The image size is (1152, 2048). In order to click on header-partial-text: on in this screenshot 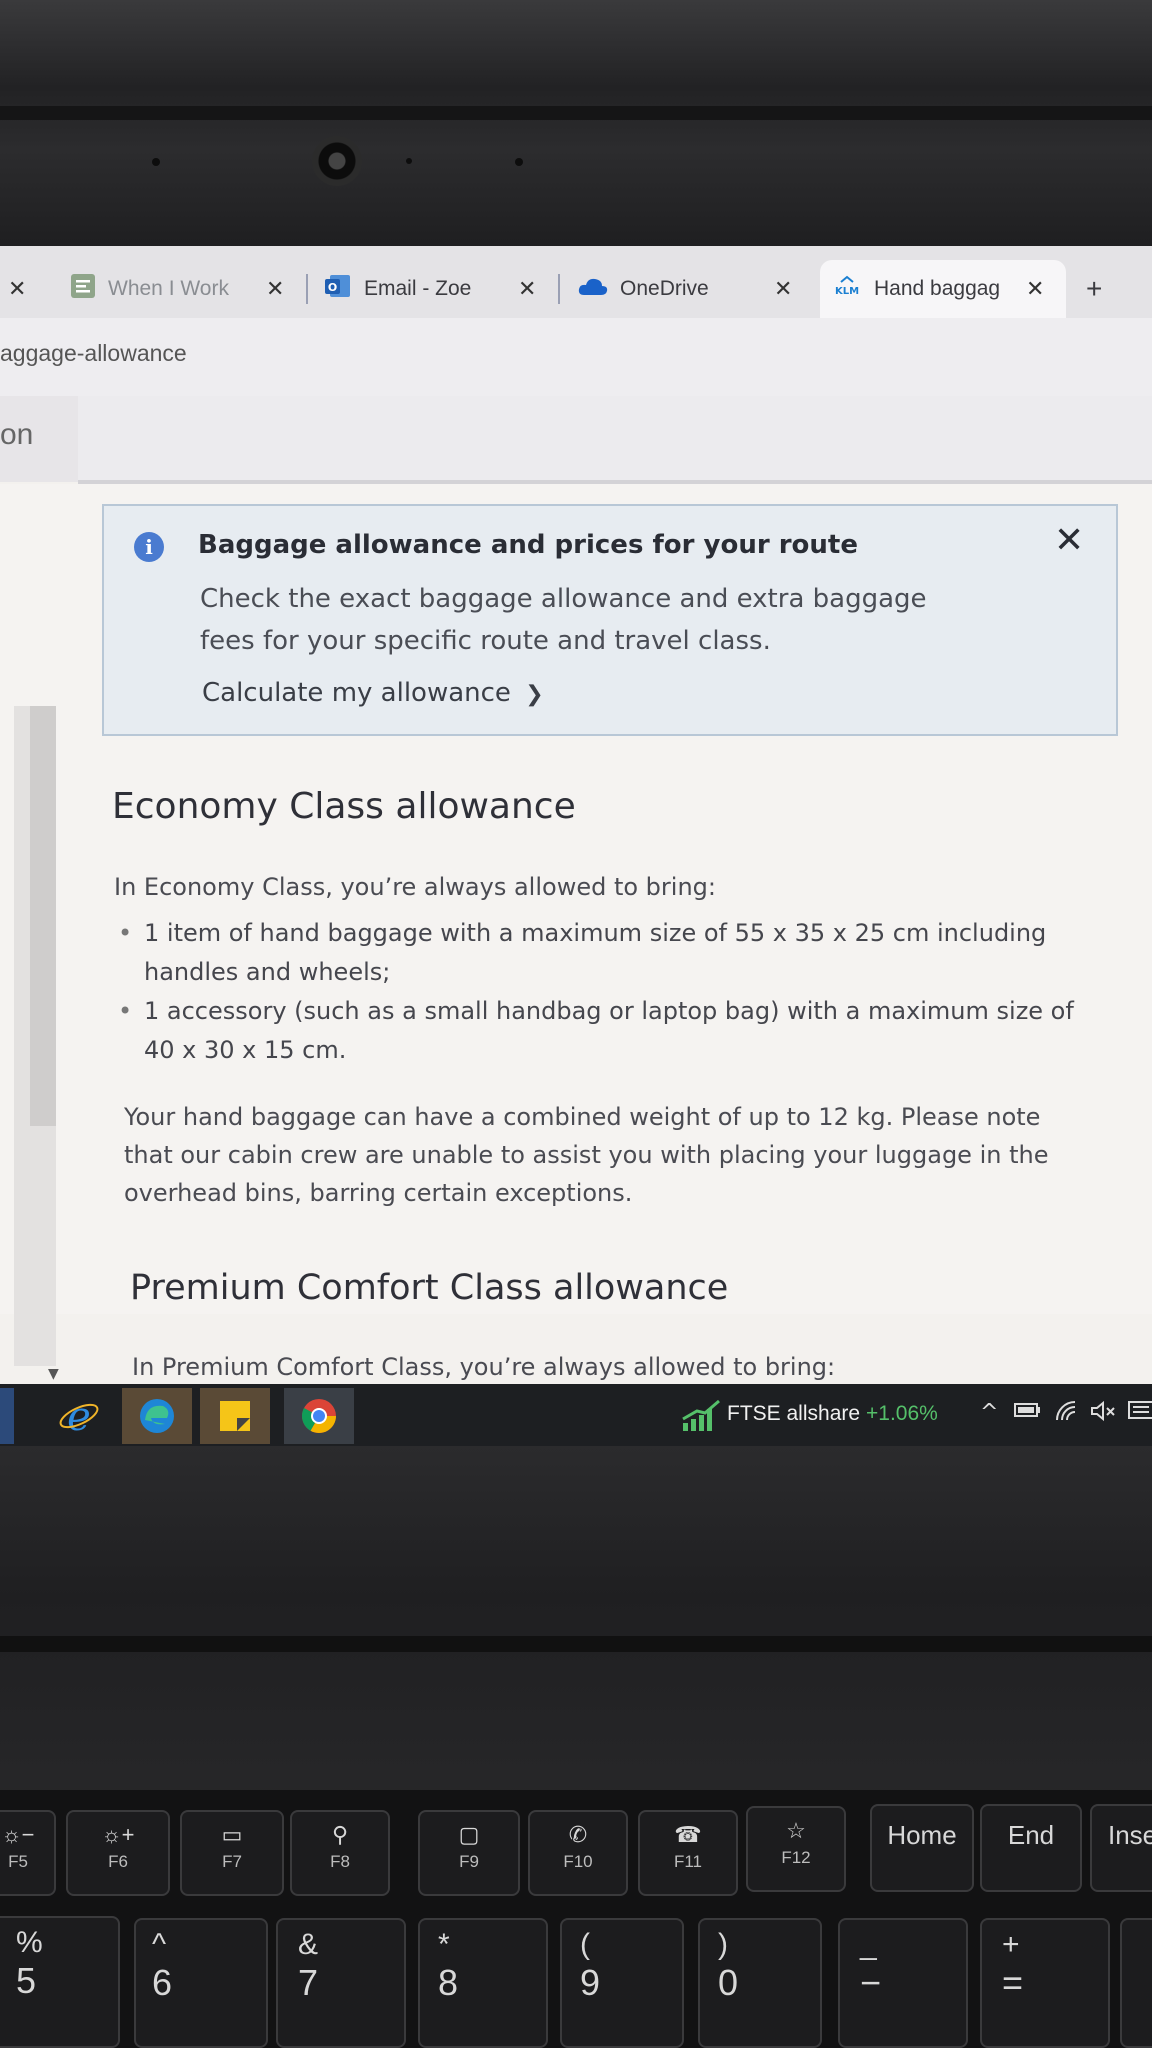, I will do `click(17, 434)`.